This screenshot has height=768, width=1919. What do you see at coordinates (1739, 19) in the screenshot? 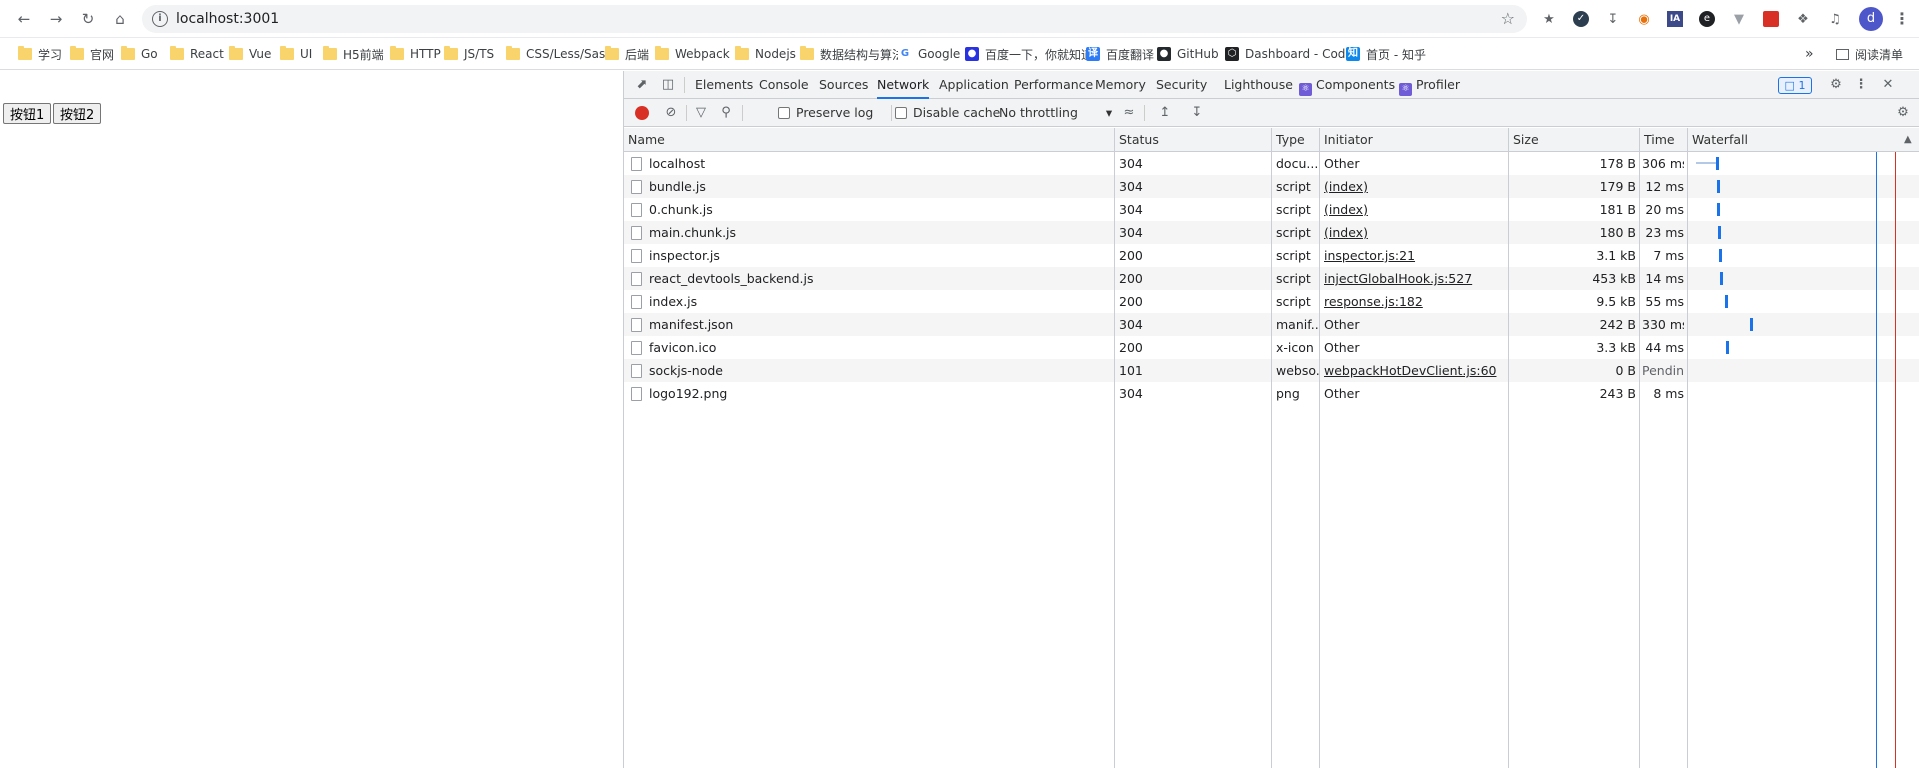
I see `extension-vue-icon: ▼` at bounding box center [1739, 19].